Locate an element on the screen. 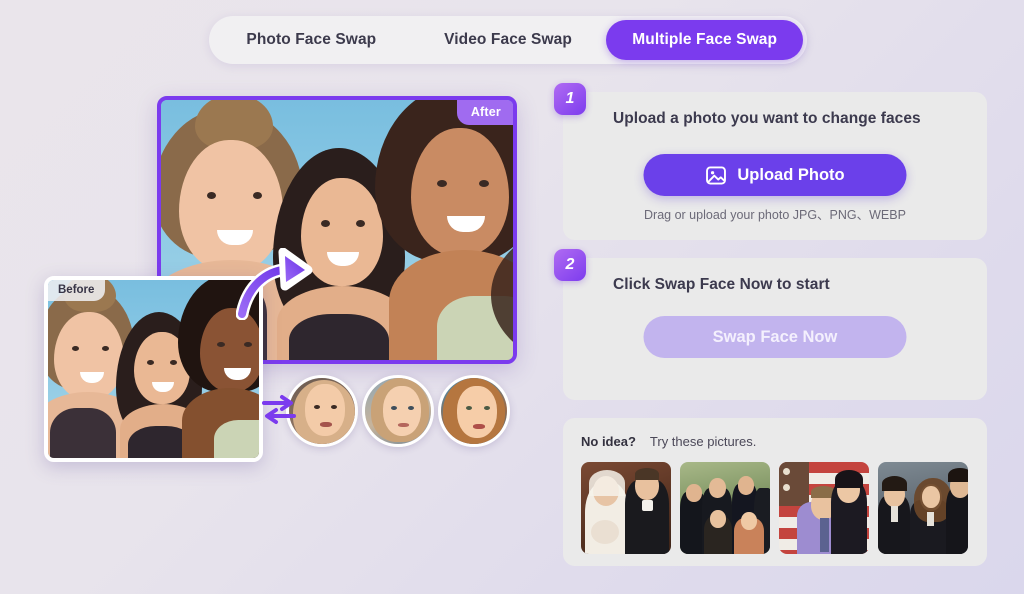 This screenshot has height=594, width=1024. sample-friends-group is located at coordinates (725, 508).